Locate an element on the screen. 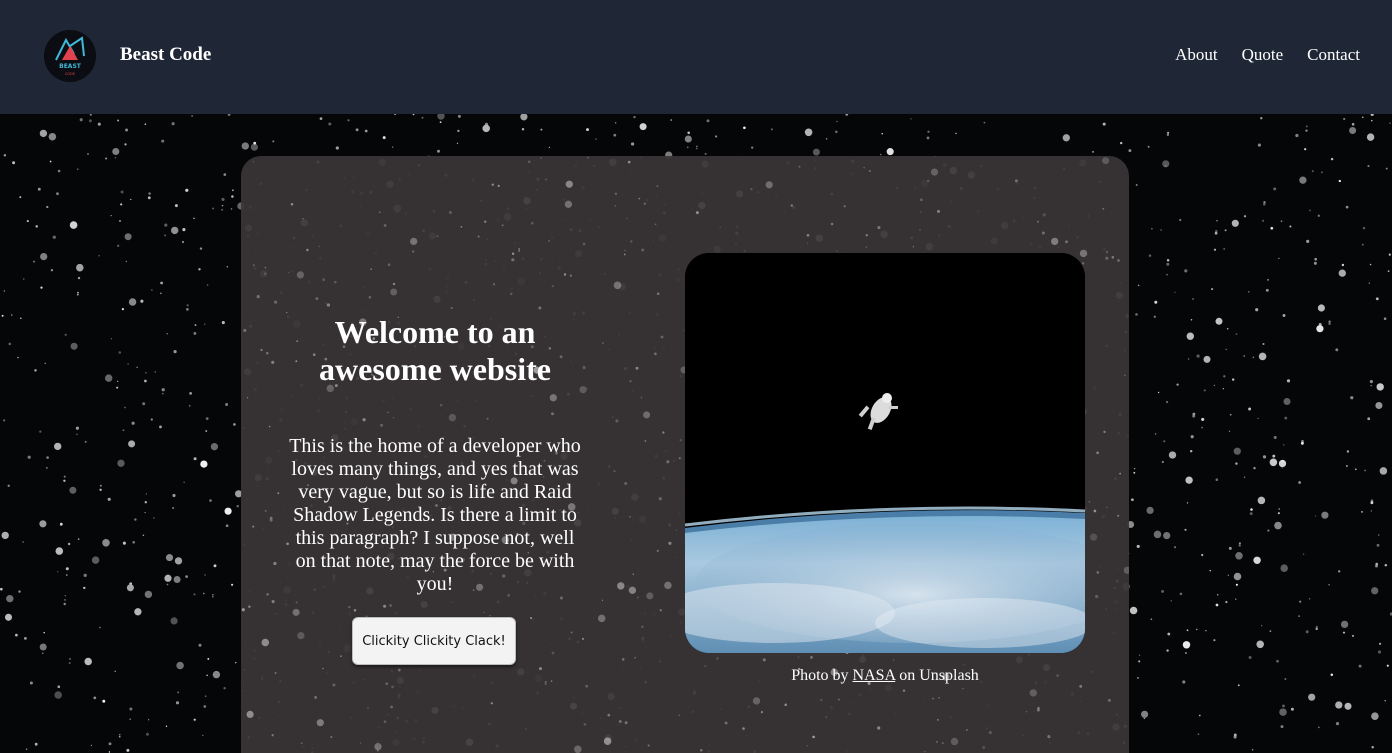  hero-title: Welcome to an awesome website is located at coordinates (435, 350).